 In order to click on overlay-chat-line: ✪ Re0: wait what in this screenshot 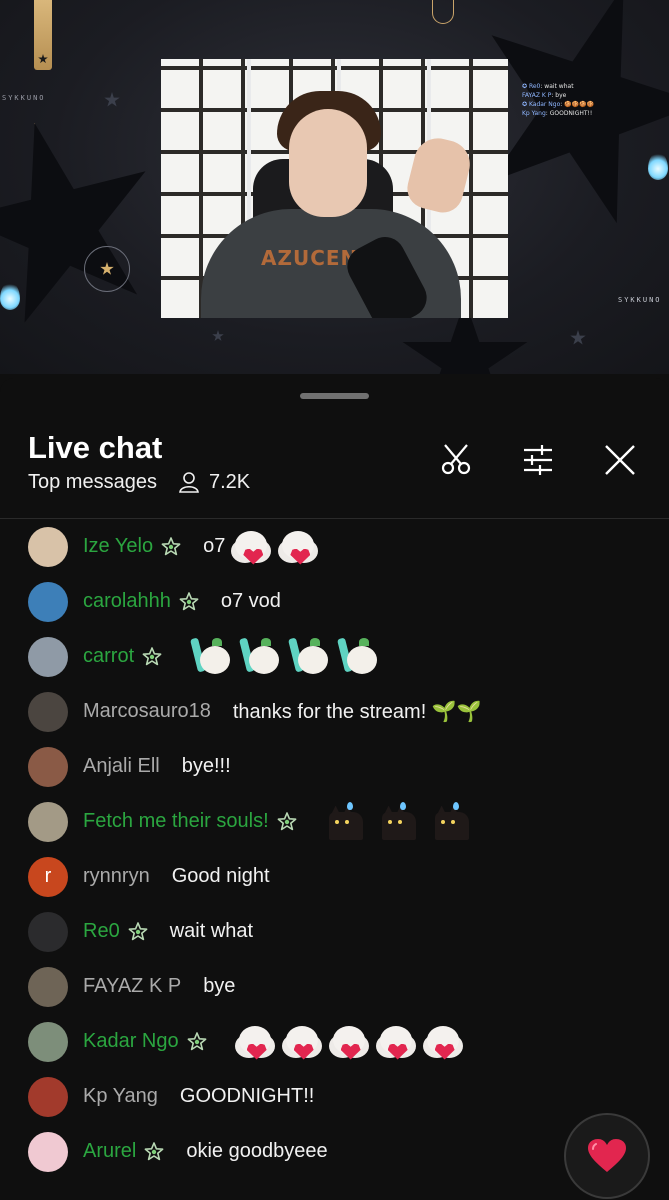, I will do `click(548, 86)`.